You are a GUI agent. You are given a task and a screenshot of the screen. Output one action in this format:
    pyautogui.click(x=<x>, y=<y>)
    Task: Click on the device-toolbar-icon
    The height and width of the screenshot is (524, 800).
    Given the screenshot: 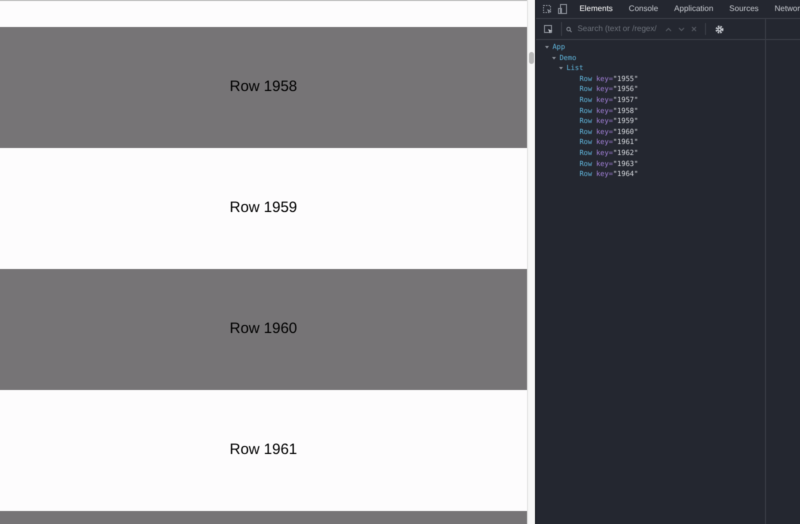 What is the action you would take?
    pyautogui.click(x=563, y=9)
    